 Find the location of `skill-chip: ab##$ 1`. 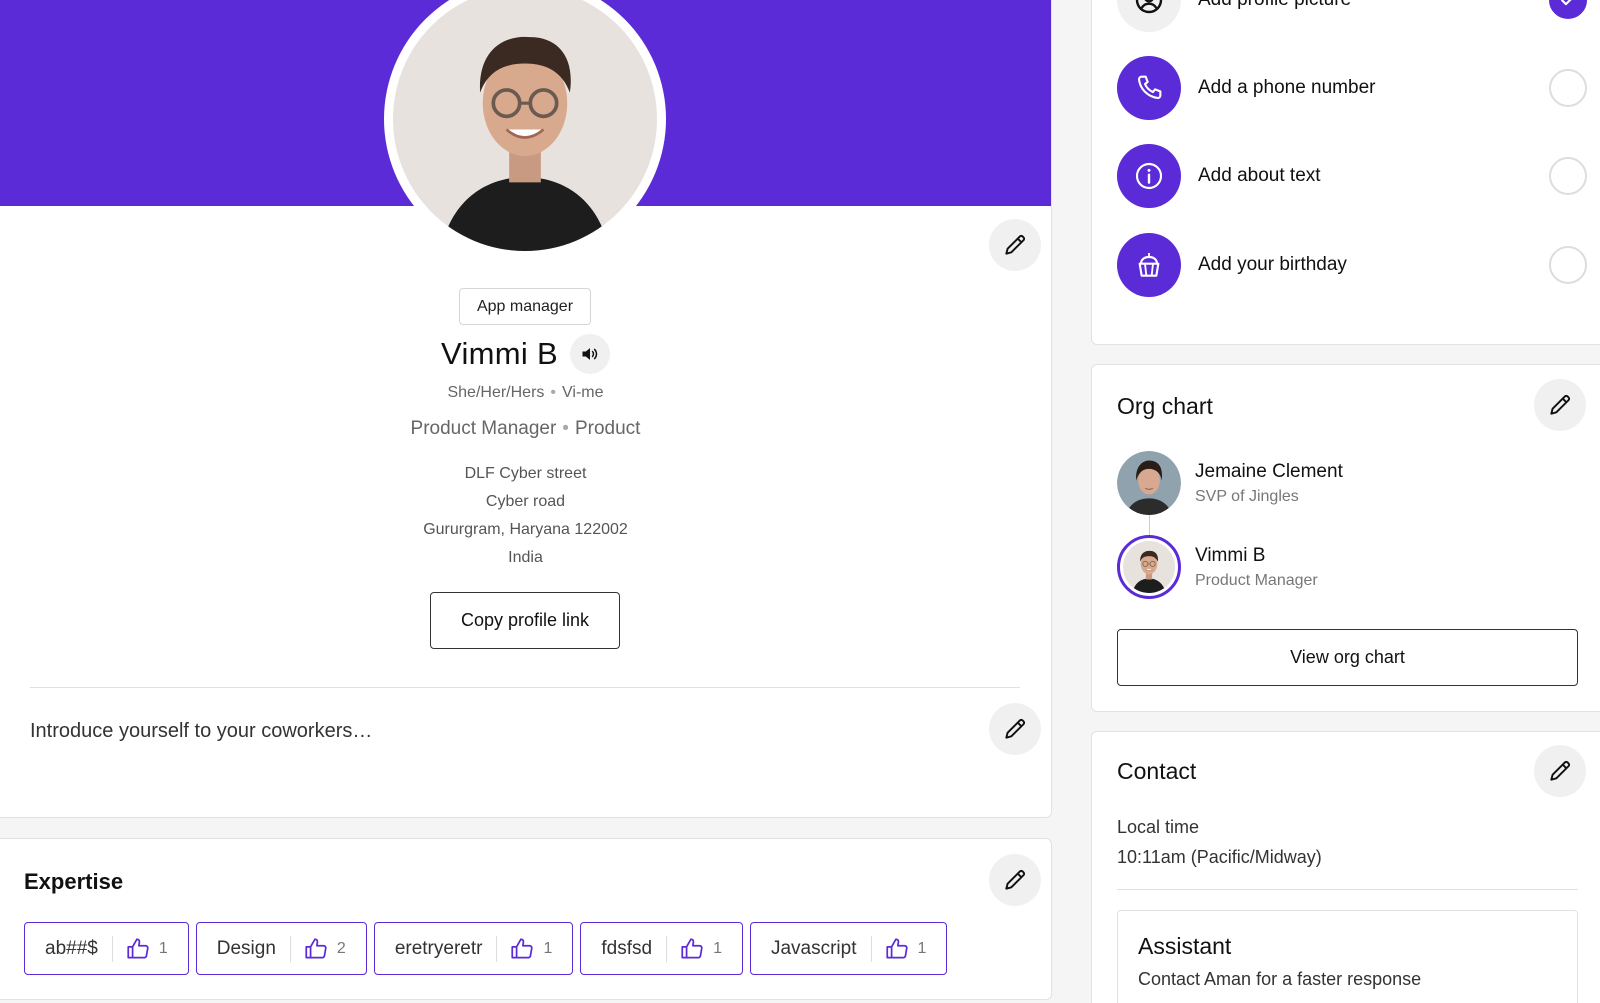

skill-chip: ab##$ 1 is located at coordinates (106, 948).